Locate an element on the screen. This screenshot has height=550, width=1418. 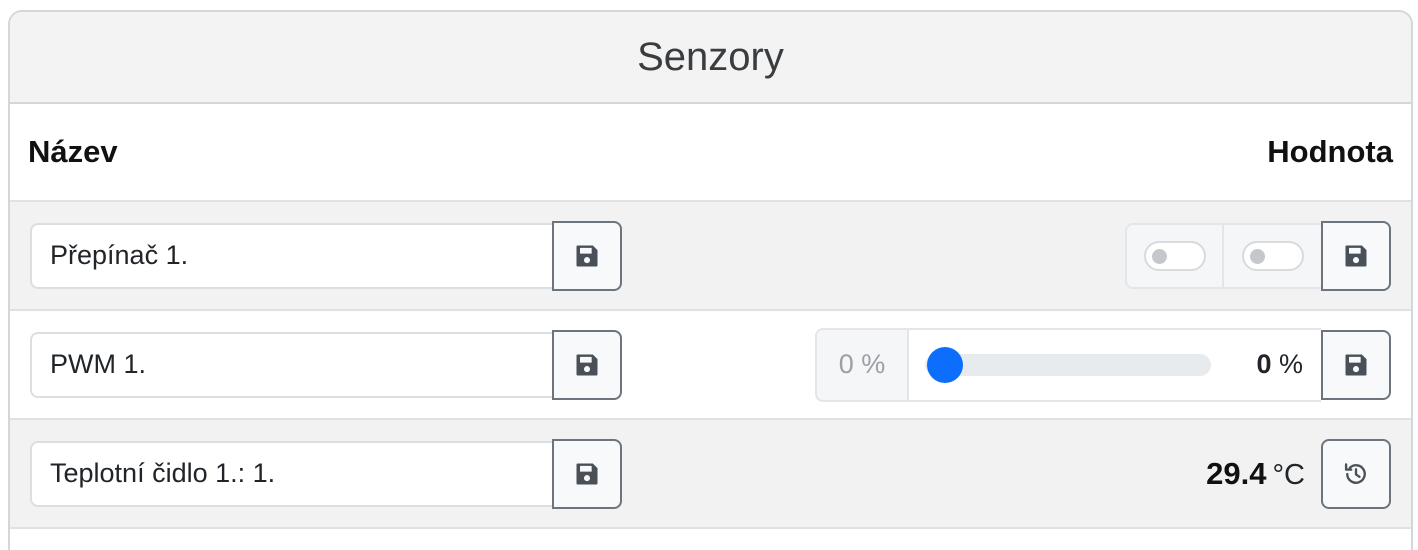
history-button is located at coordinates (1356, 473).